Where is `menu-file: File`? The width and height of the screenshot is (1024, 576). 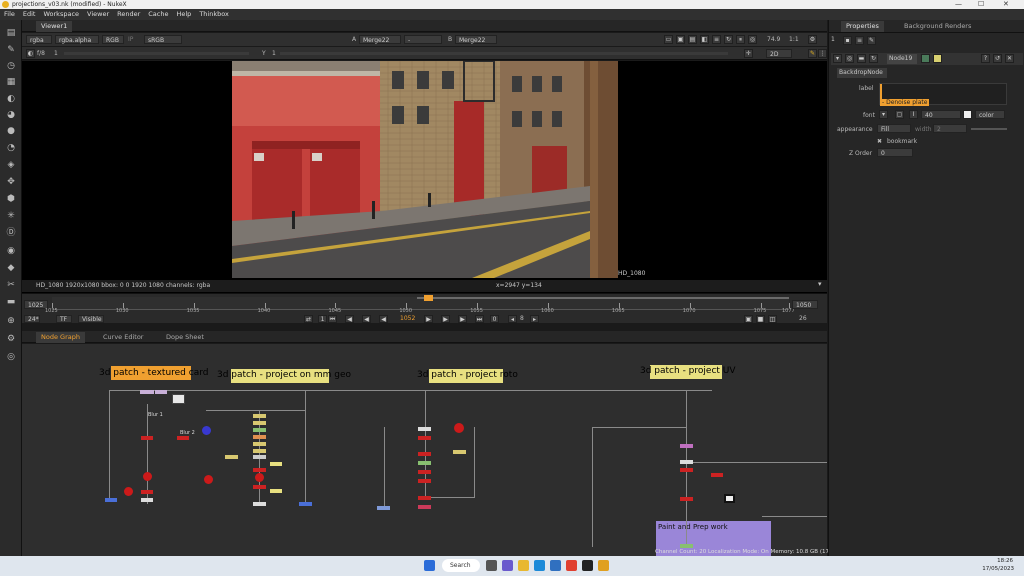 menu-file: File is located at coordinates (9, 14).